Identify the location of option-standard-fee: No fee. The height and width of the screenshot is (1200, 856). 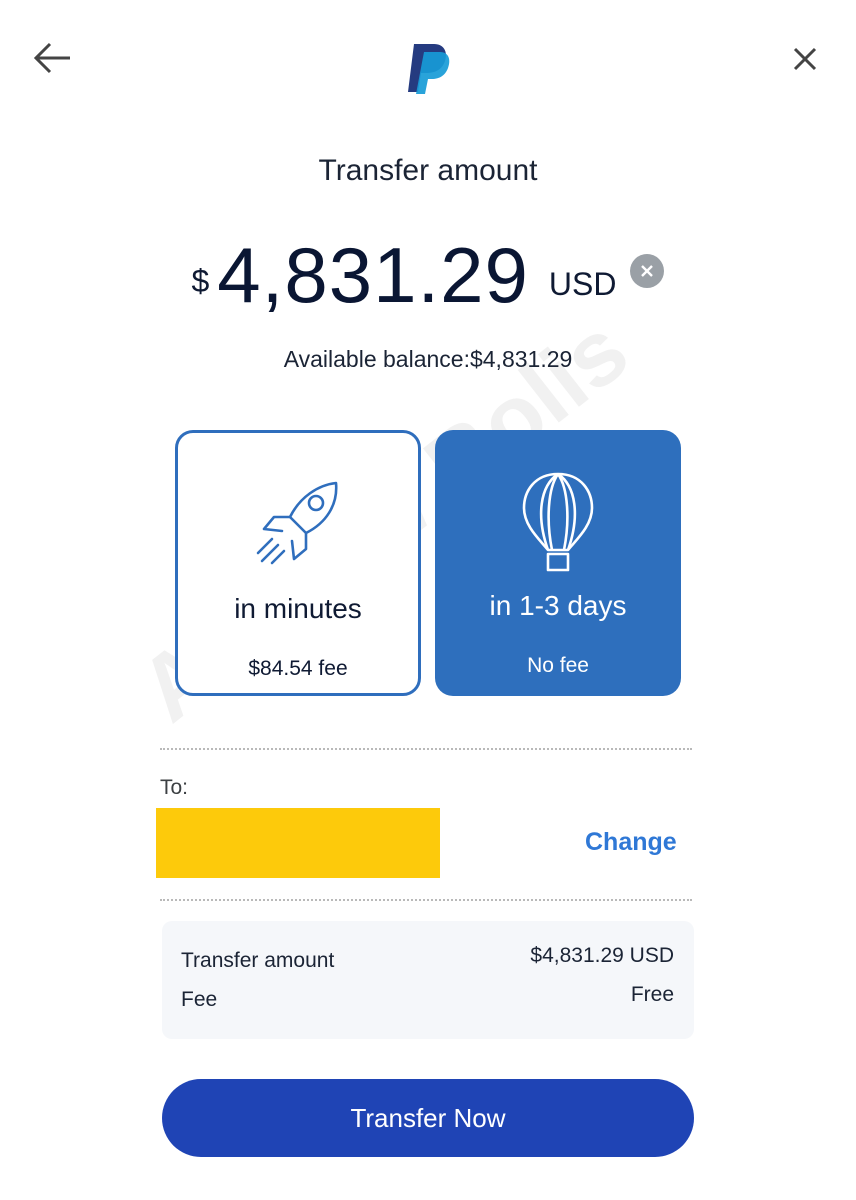
(558, 665).